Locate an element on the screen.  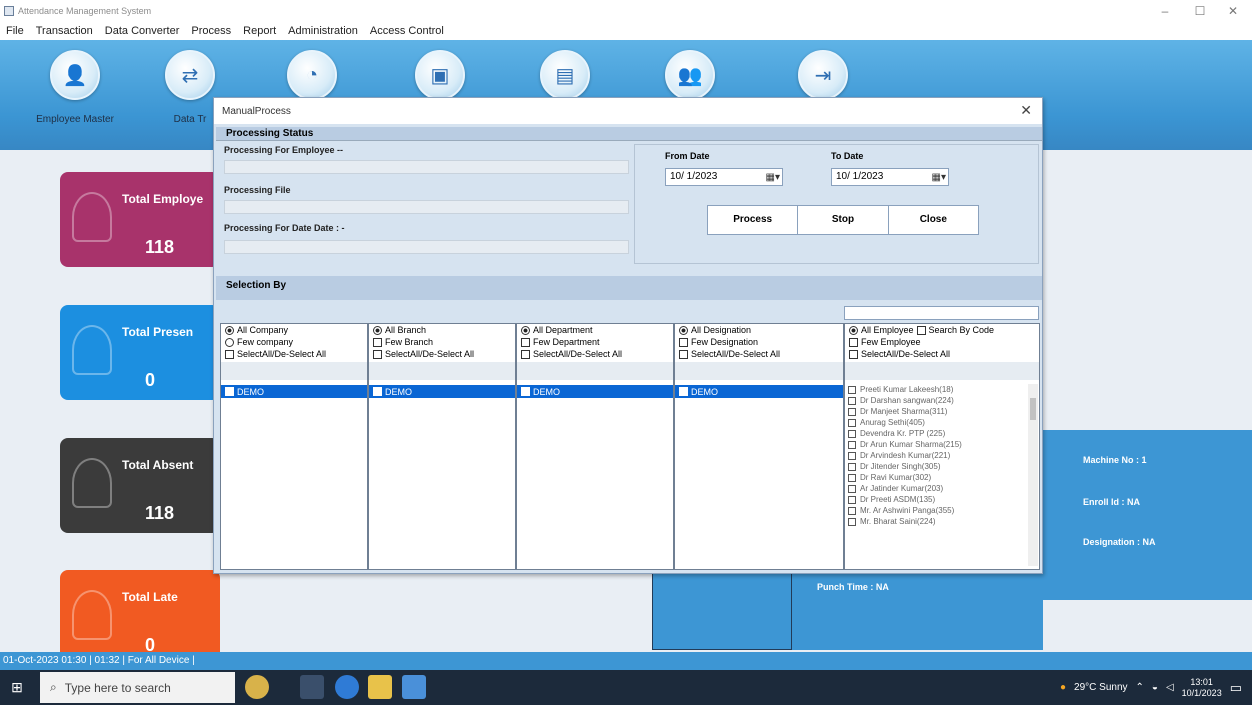
card-value: 0 is located at coordinates (150, 380).